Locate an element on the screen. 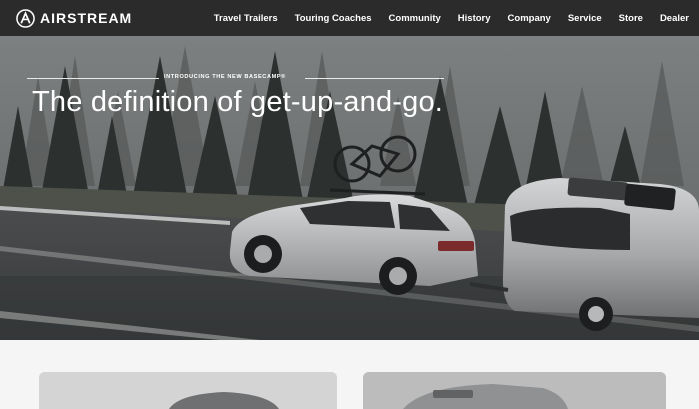  nav-item-store: Store is located at coordinates (631, 18).